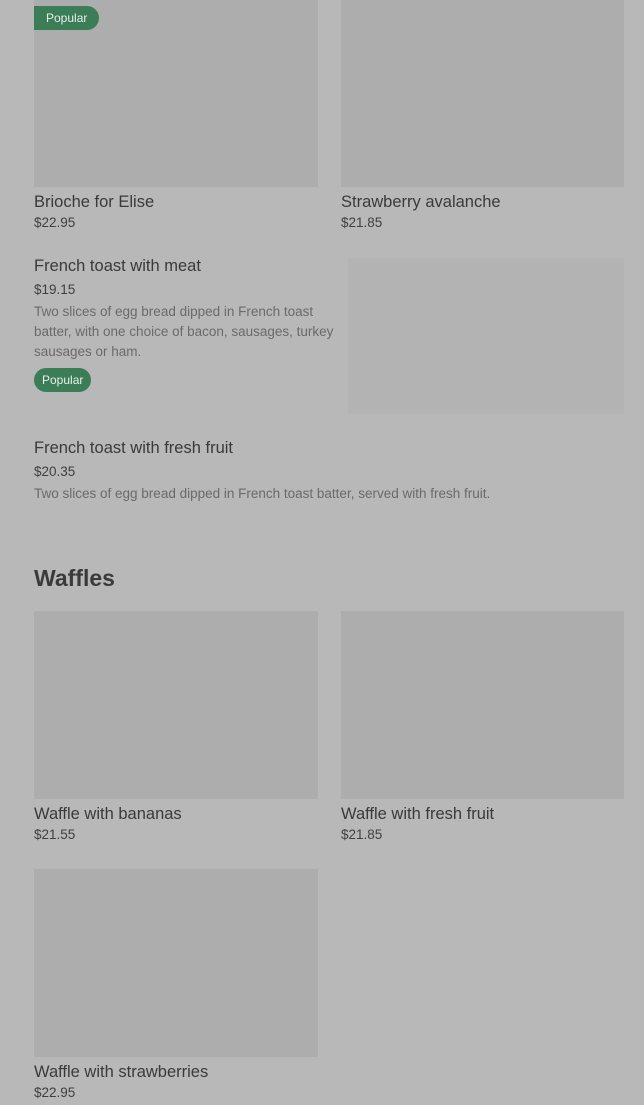  I want to click on menu-item-name: Waffle with fresh fruit, so click(418, 814).